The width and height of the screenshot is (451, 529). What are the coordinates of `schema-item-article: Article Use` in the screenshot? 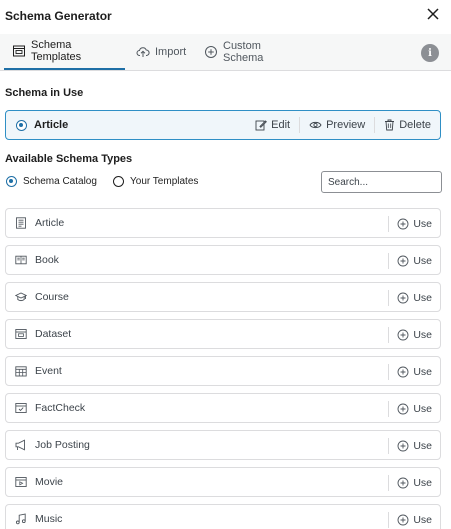 It's located at (223, 223).